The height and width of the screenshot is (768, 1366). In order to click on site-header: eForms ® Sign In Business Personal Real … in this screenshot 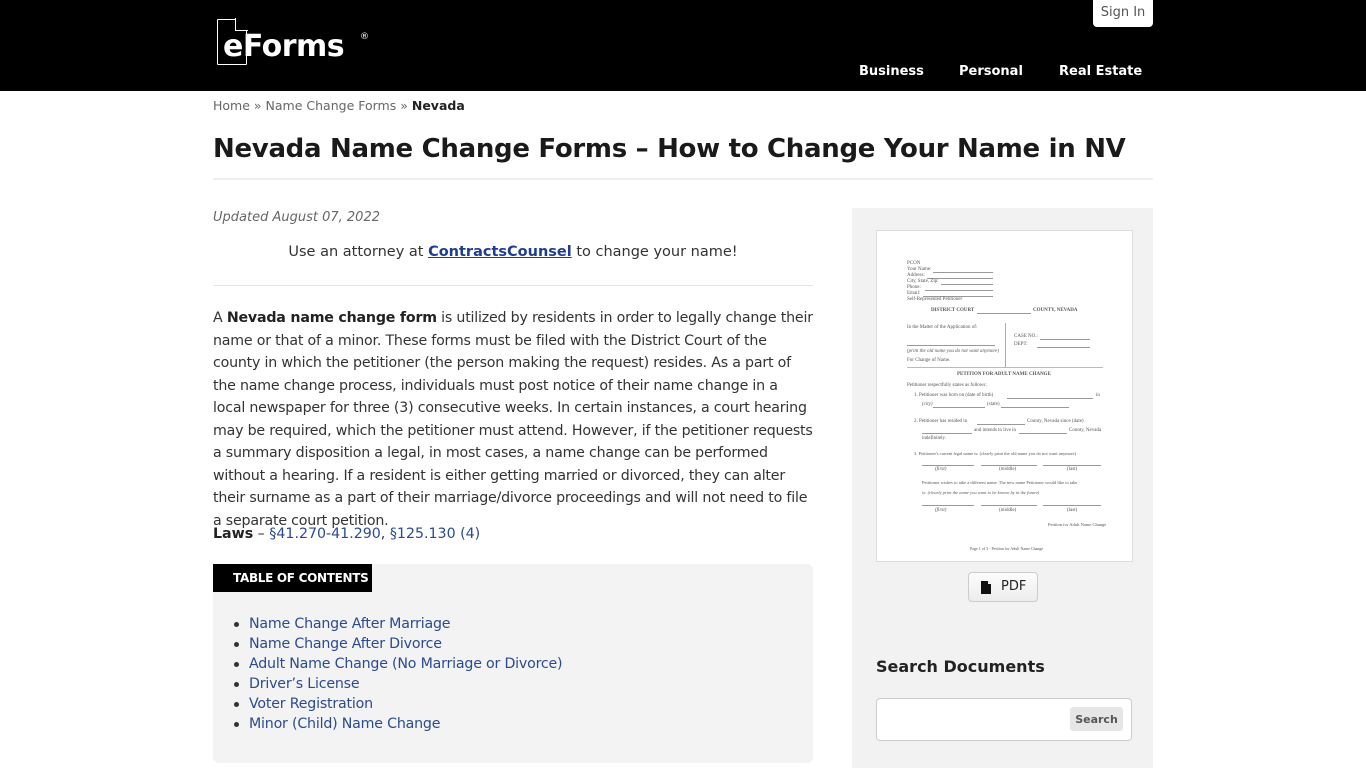, I will do `click(683, 45)`.